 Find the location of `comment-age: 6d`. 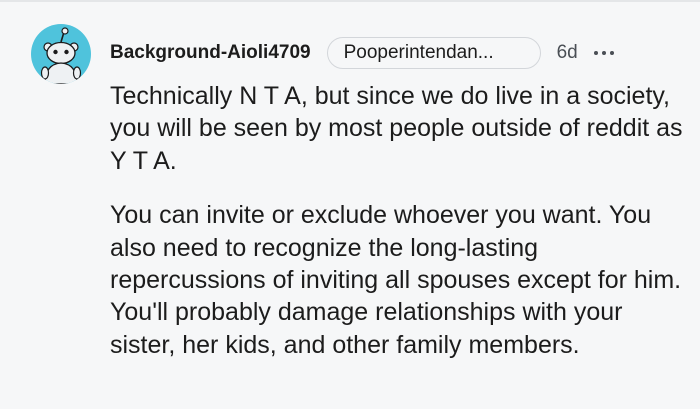

comment-age: 6d is located at coordinates (567, 53).